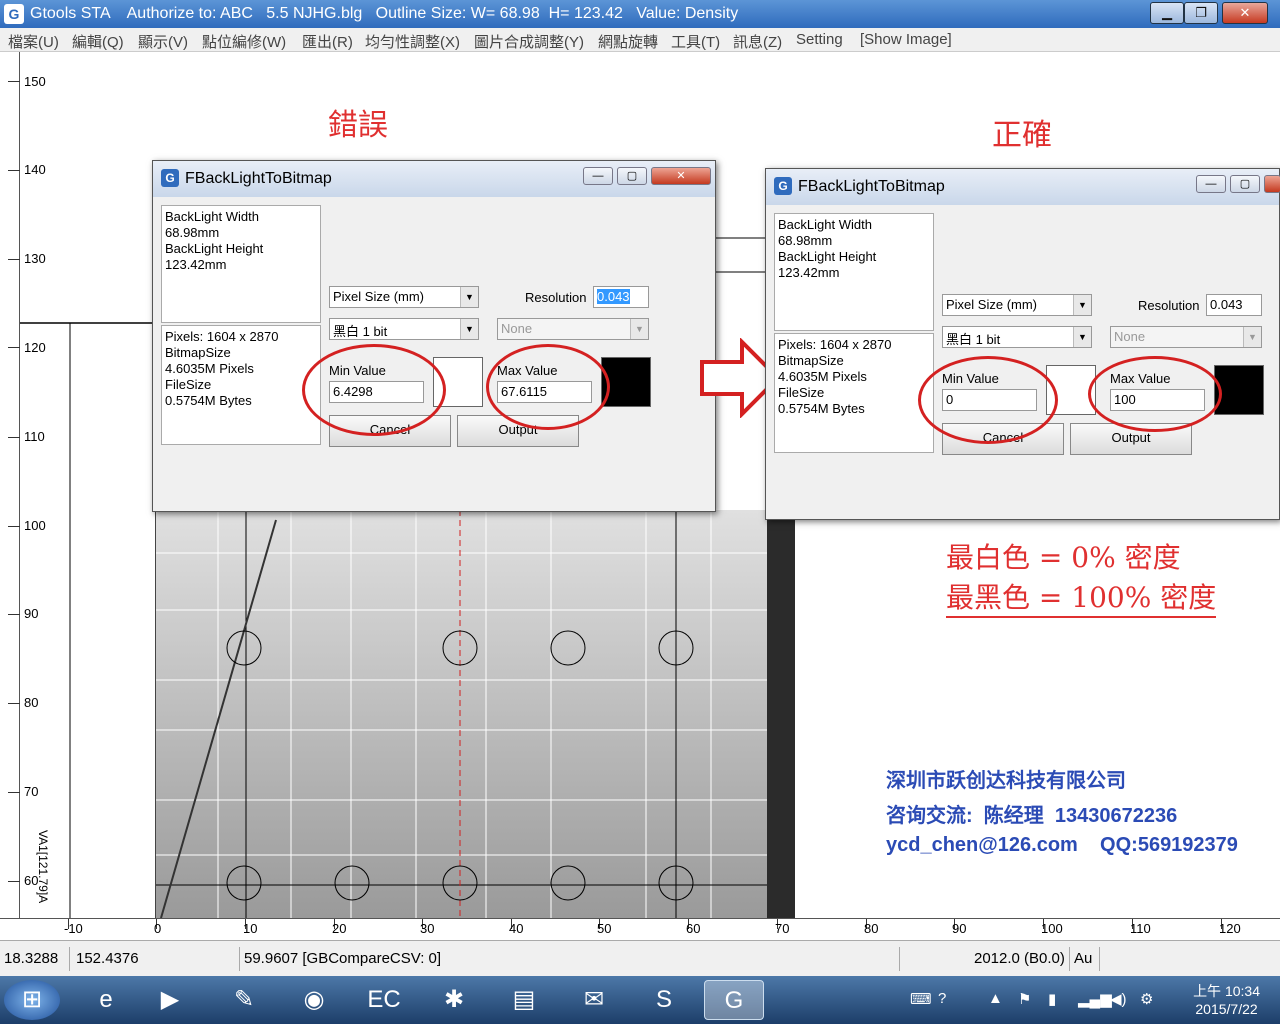  What do you see at coordinates (244, 1000) in the screenshot?
I see `notes-icon: ✎` at bounding box center [244, 1000].